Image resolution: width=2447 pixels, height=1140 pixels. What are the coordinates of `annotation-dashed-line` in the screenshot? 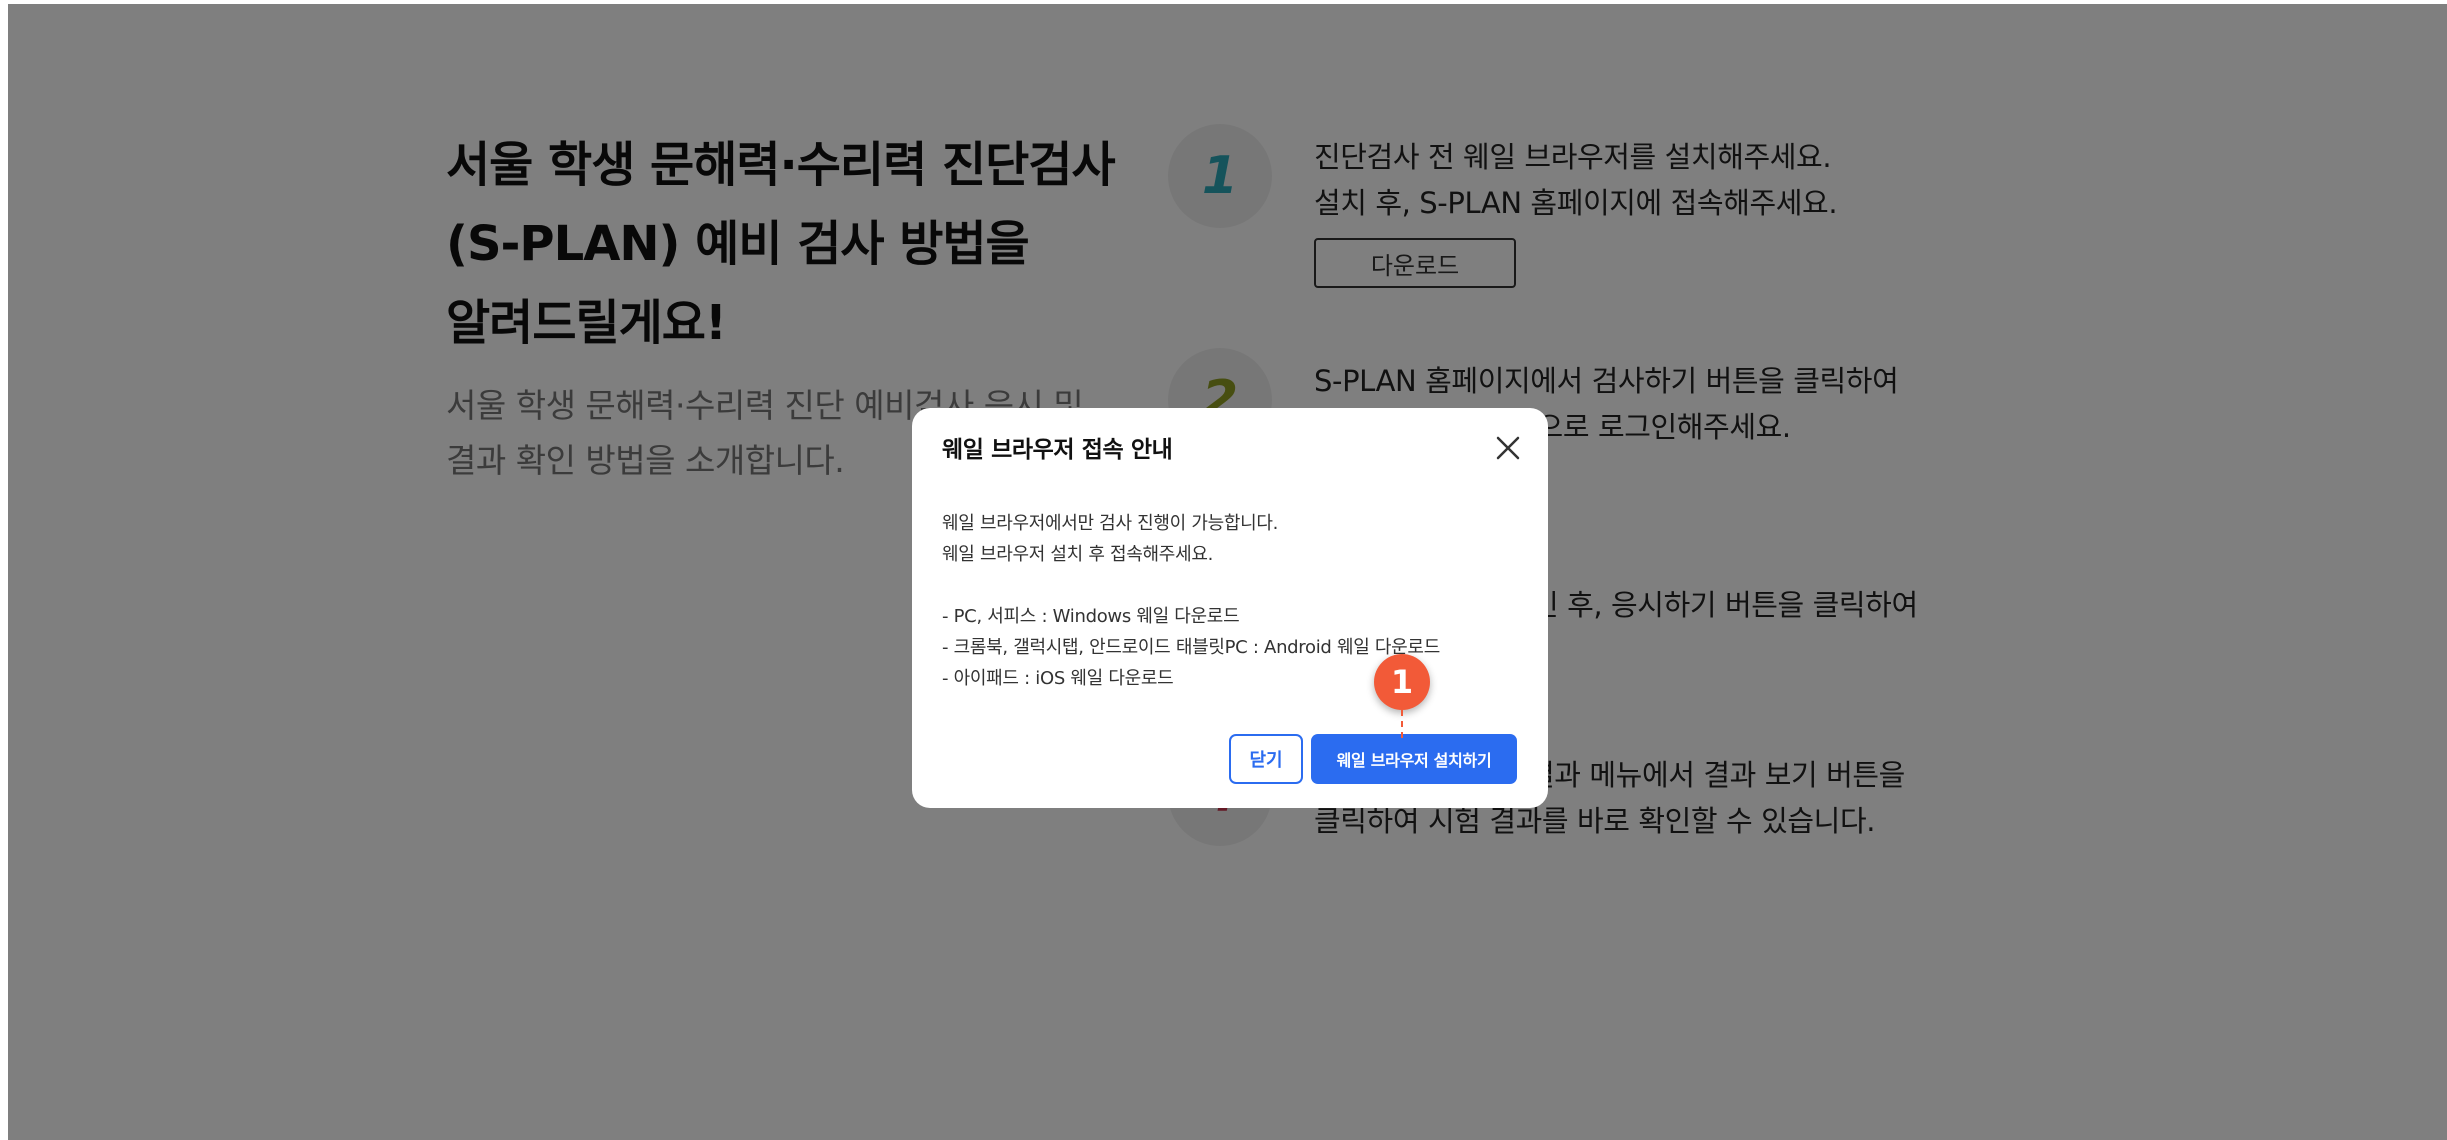 It's located at (1402, 724).